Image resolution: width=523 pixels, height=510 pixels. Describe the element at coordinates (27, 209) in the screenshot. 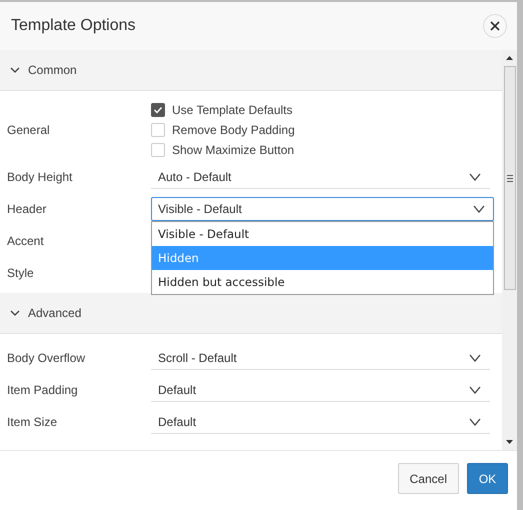

I see `field-label: Header` at that location.